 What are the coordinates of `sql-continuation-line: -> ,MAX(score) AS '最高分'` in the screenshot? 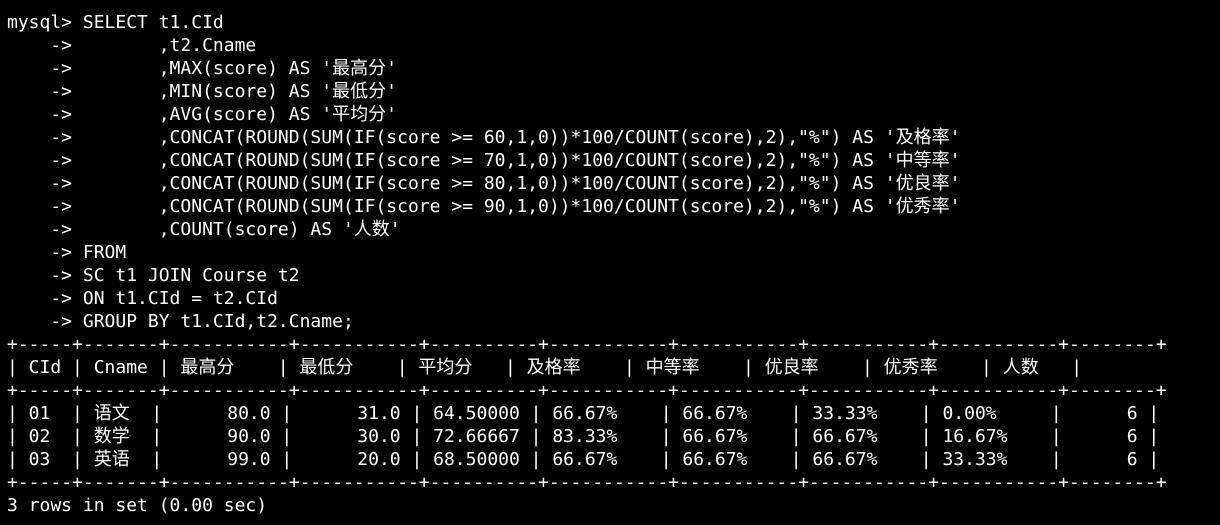 It's located at (202, 68).